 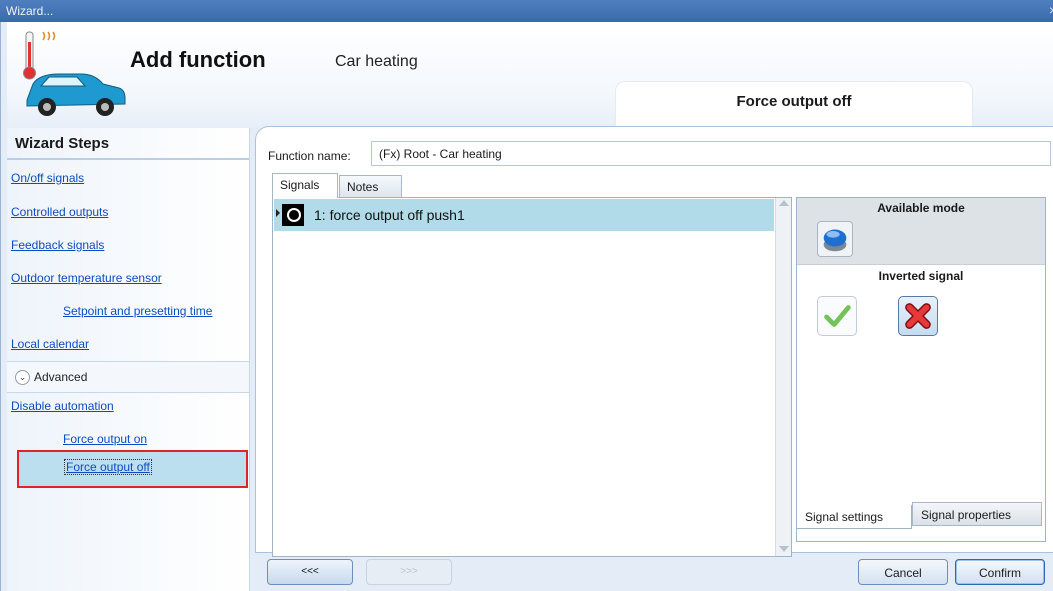 I want to click on available-mode-heading: Available mode, so click(x=921, y=207).